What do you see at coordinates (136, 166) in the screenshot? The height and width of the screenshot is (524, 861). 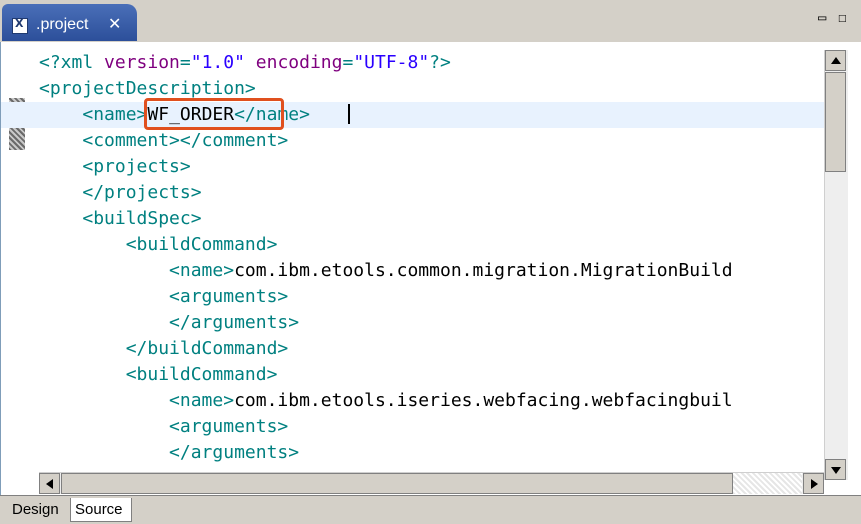 I see `code-token-tag: <projects>` at bounding box center [136, 166].